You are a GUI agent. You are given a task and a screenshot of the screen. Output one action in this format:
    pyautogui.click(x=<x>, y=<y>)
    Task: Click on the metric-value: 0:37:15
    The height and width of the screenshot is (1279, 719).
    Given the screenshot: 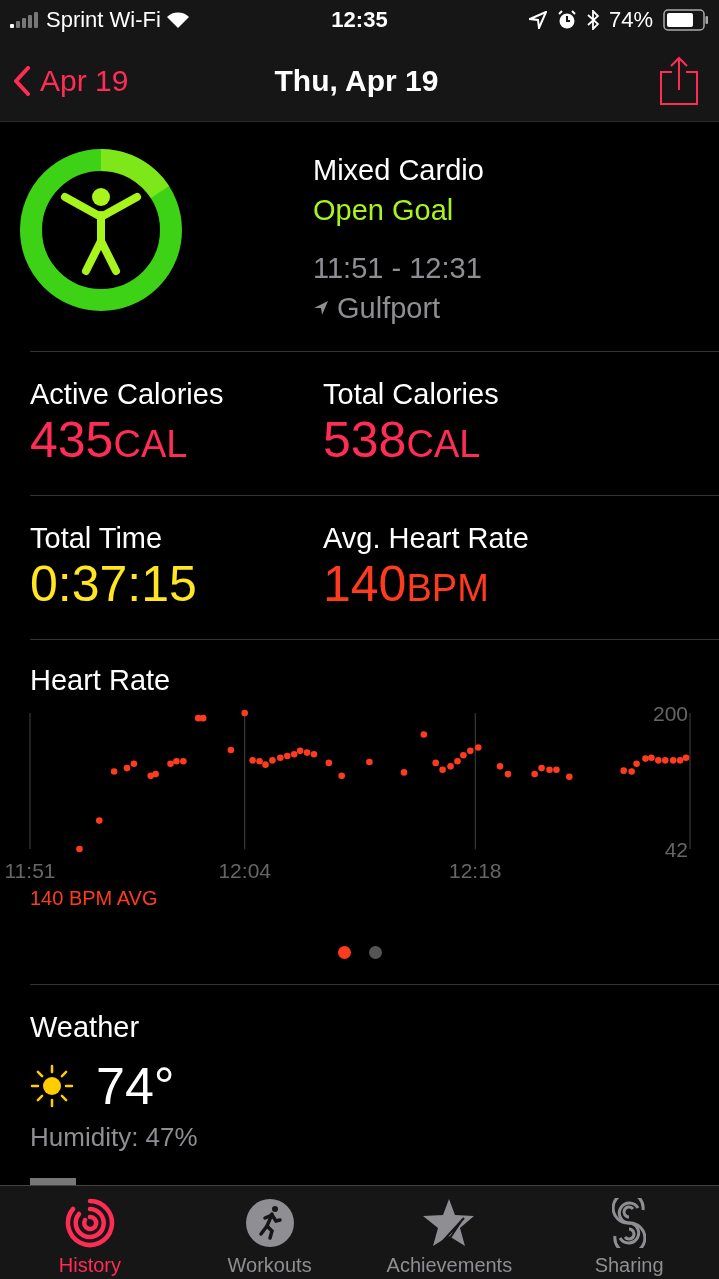 What is the action you would take?
    pyautogui.click(x=113, y=584)
    